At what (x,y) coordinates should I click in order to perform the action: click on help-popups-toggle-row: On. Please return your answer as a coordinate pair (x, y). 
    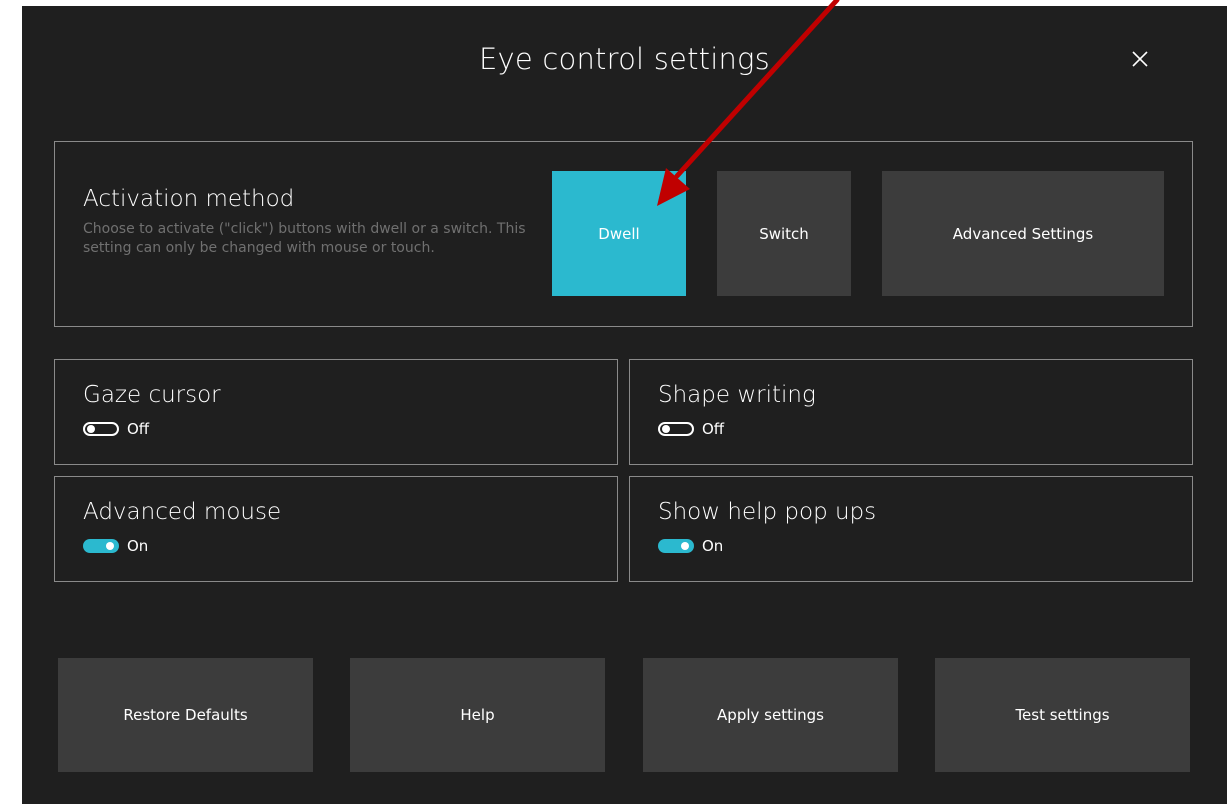
    Looking at the image, I should click on (690, 546).